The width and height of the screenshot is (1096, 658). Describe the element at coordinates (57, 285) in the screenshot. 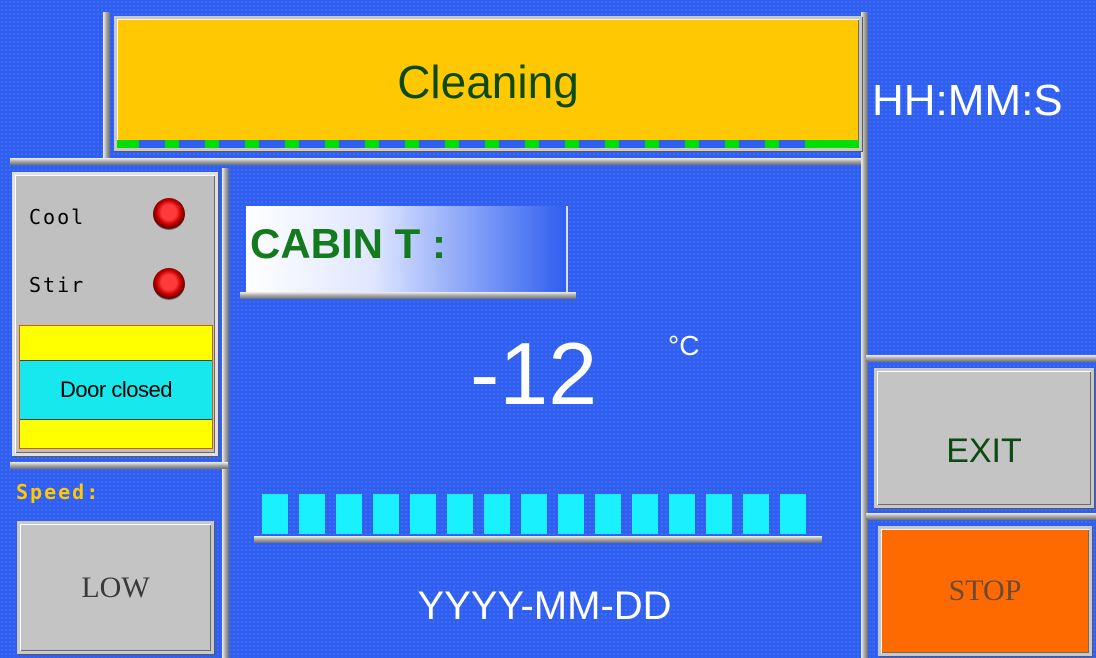

I see `stir-label: Stir` at that location.